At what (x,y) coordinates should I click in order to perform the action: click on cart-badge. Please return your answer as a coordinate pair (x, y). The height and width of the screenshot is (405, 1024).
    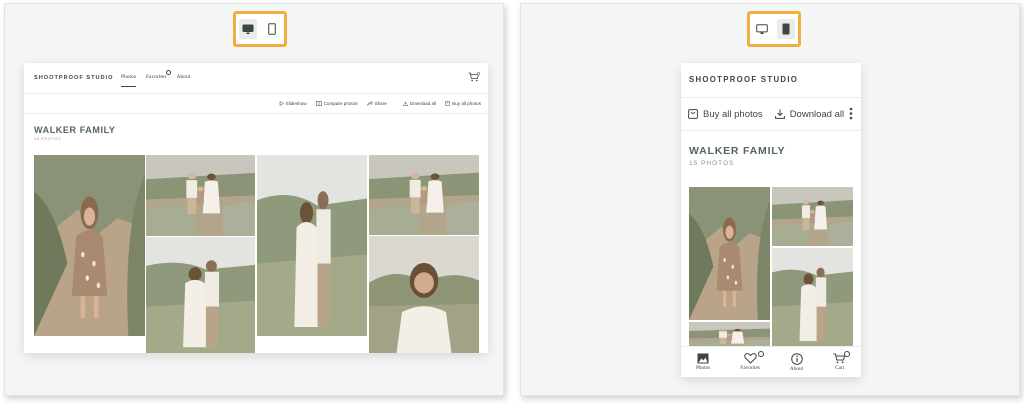
    Looking at the image, I should click on (847, 354).